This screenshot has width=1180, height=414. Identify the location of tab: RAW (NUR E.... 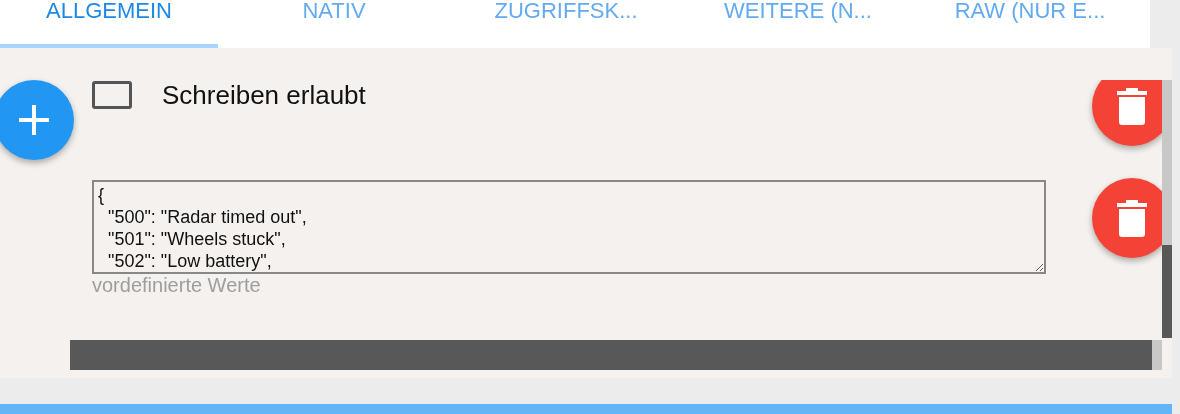
(1030, 24).